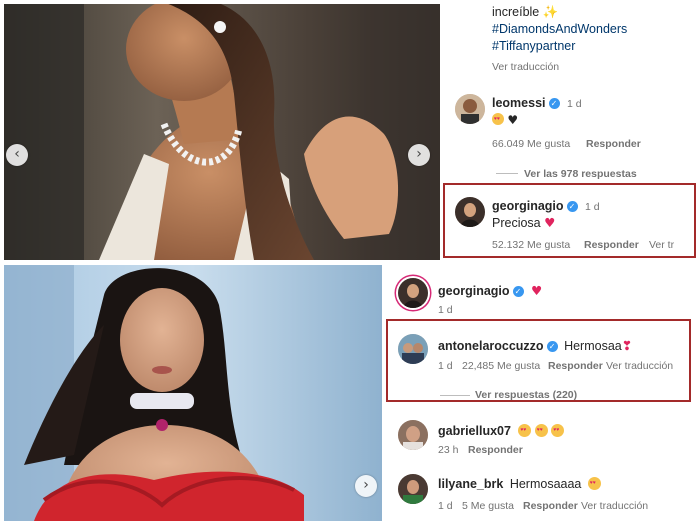  Describe the element at coordinates (516, 223) in the screenshot. I see `comment-text: Preciosa` at that location.